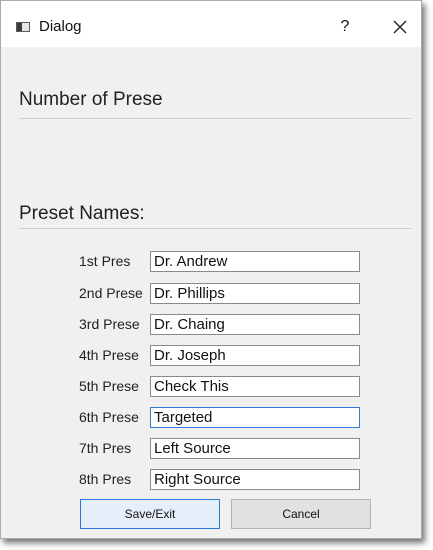 The height and width of the screenshot is (550, 433). Describe the element at coordinates (109, 386) in the screenshot. I see `preset-label-5: 5th Prese` at that location.